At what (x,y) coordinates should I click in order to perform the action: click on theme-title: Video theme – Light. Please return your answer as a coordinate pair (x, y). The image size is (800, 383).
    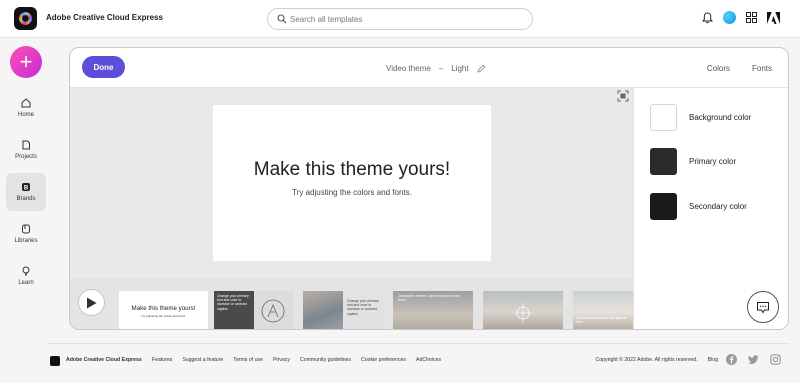
    Looking at the image, I should click on (436, 68).